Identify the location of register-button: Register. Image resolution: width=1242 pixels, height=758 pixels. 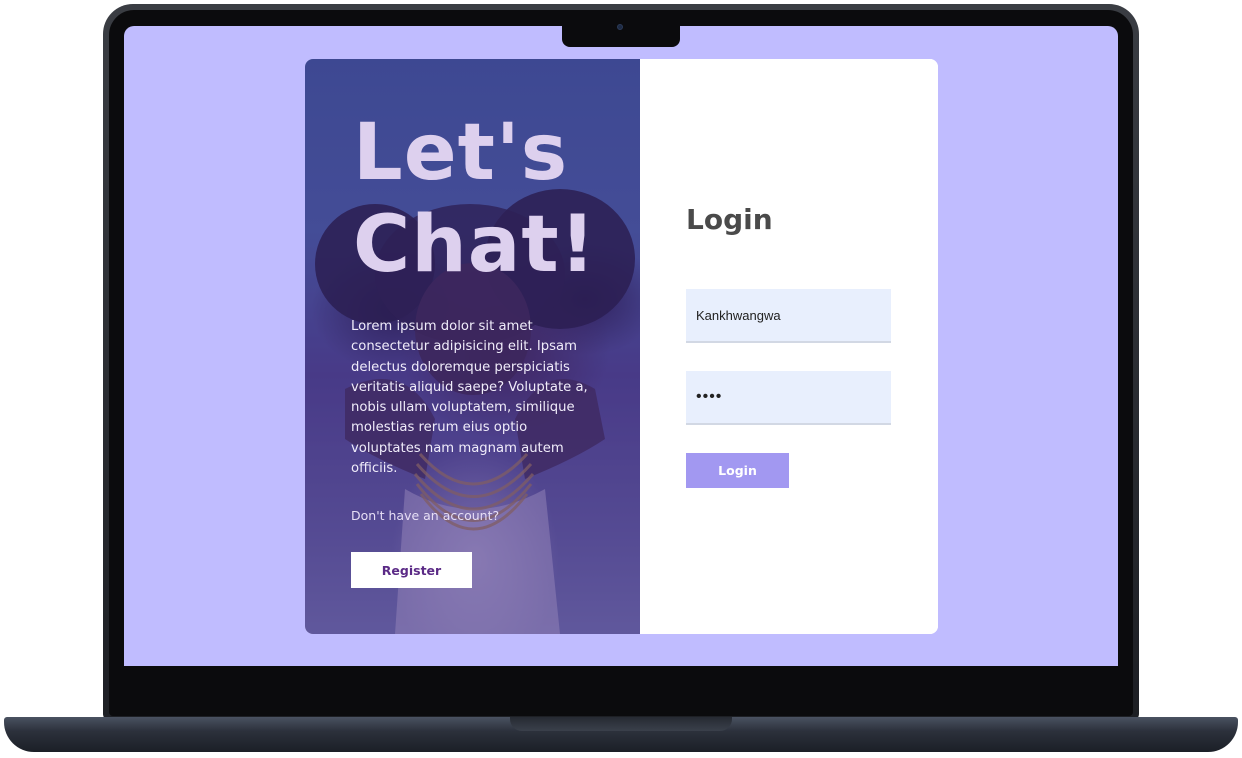
(411, 570).